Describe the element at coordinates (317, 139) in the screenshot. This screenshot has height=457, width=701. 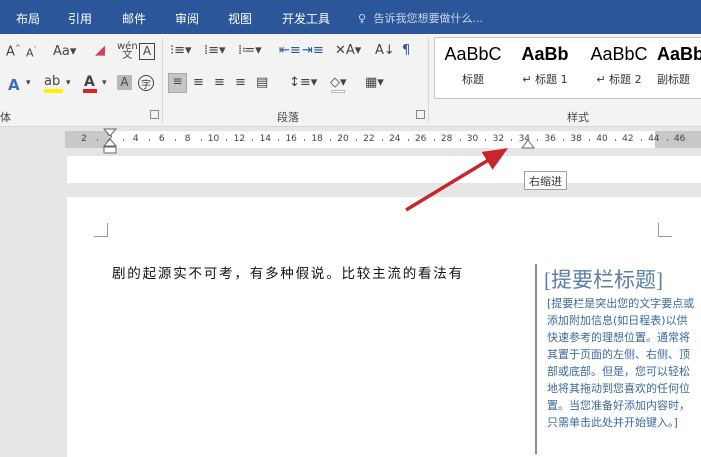
I see `ruler-number: 18` at that location.